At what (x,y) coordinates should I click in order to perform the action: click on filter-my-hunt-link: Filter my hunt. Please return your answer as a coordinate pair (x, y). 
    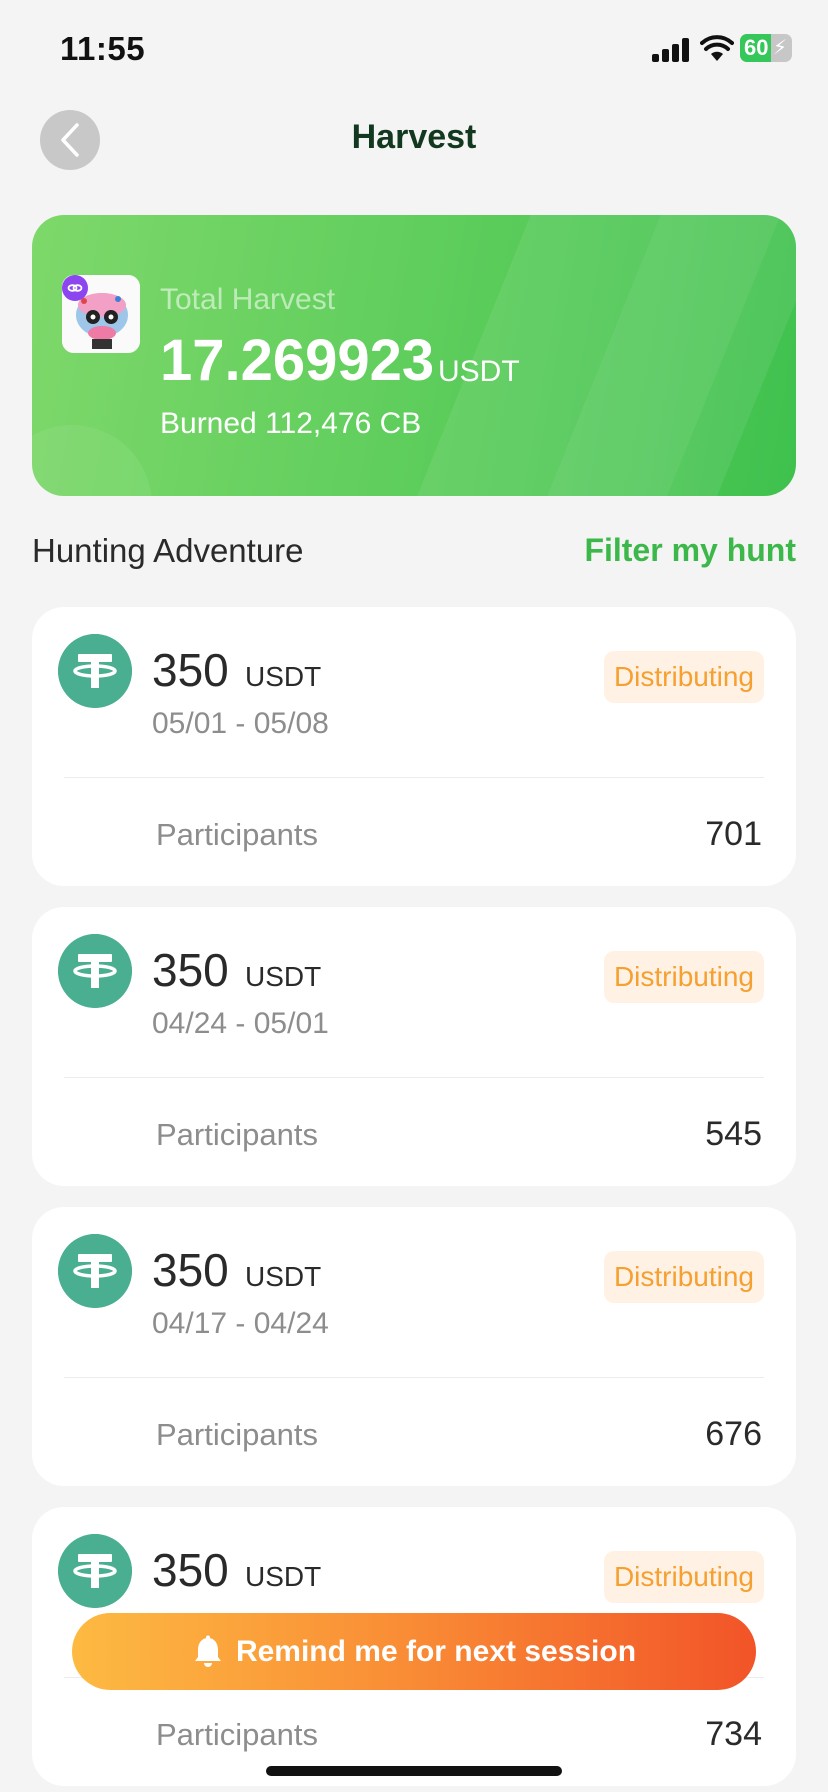
    Looking at the image, I should click on (690, 550).